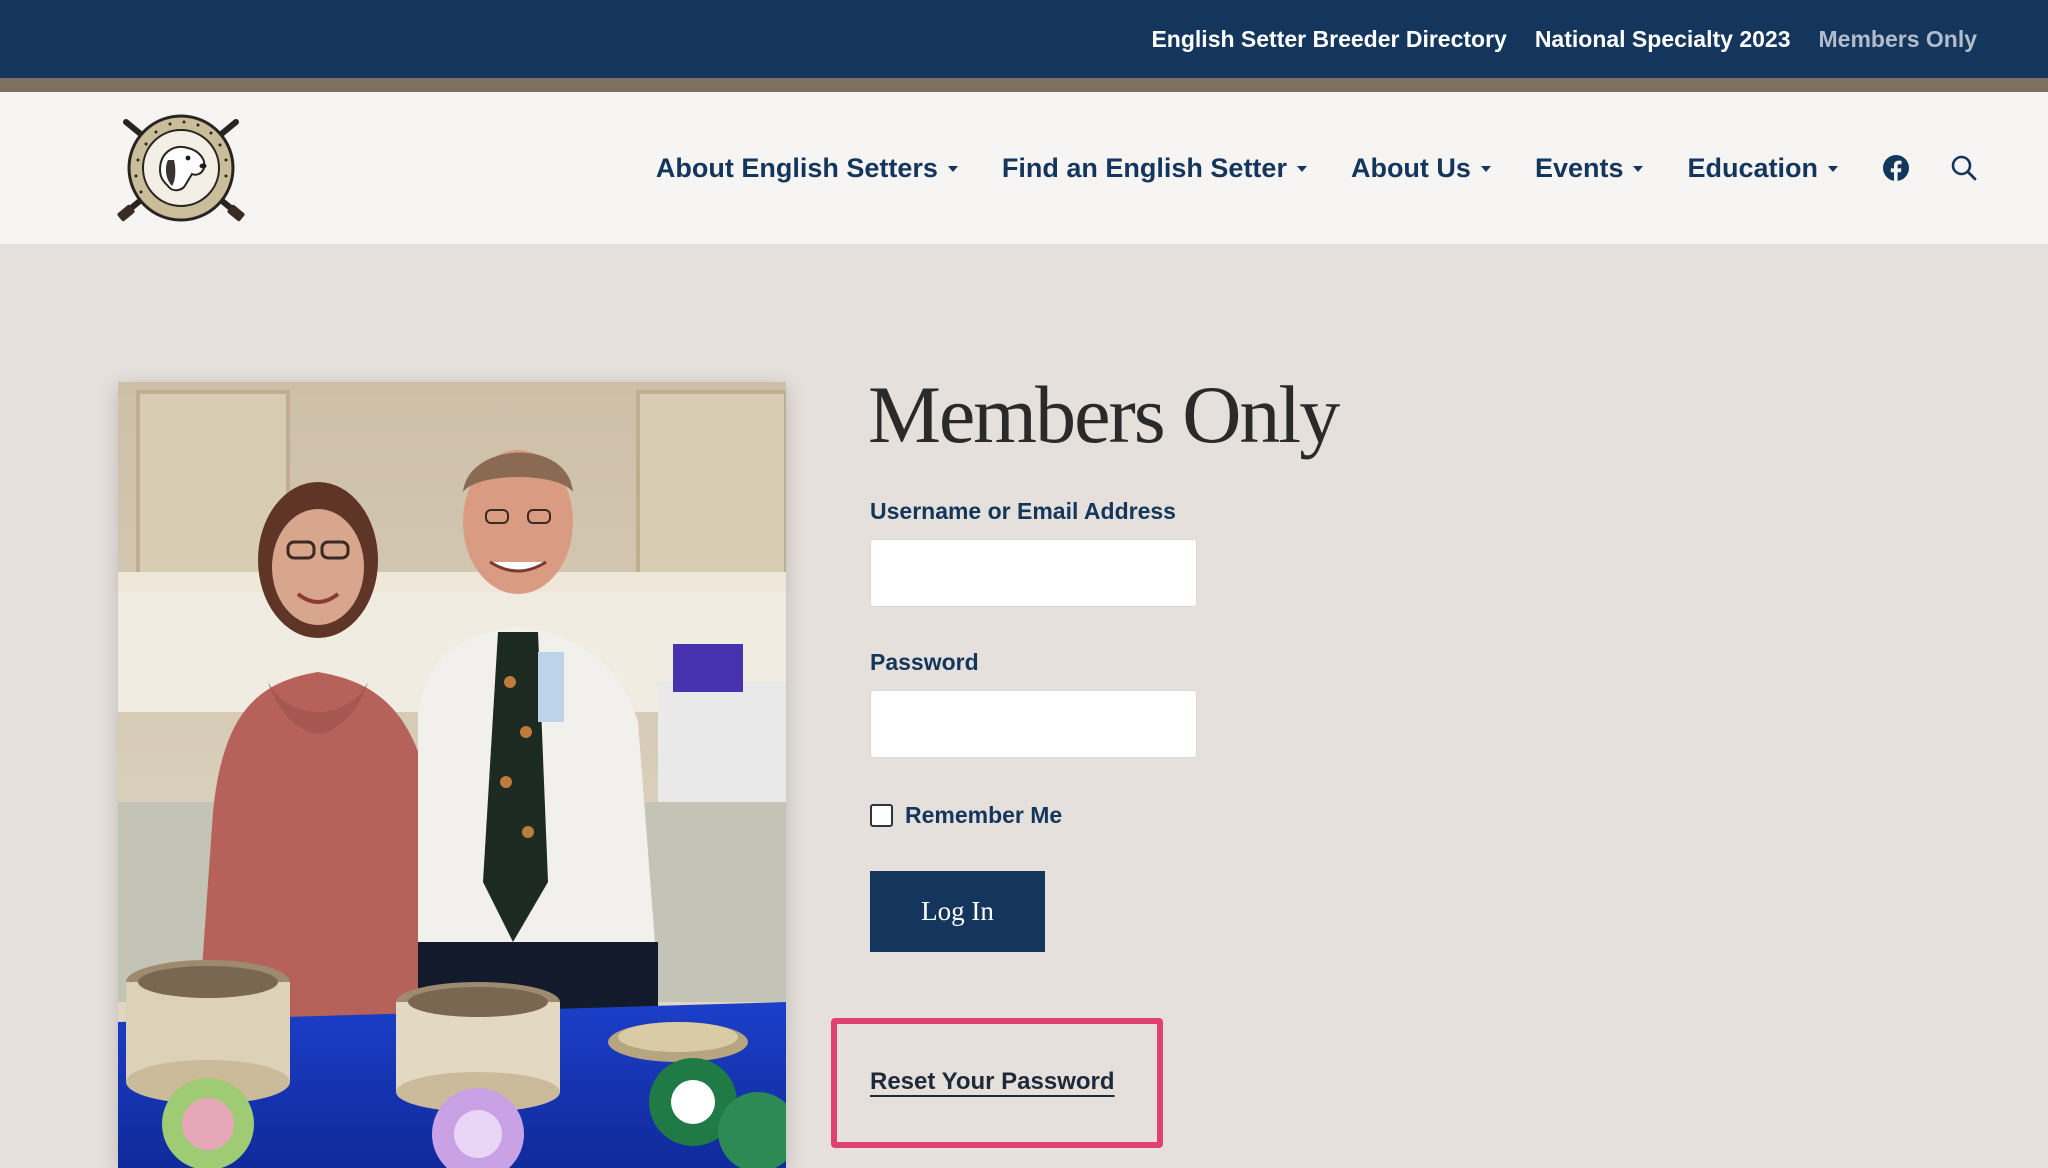 The width and height of the screenshot is (2048, 1168). I want to click on breeder-directory-link: English Setter Breeder Directory, so click(1328, 39).